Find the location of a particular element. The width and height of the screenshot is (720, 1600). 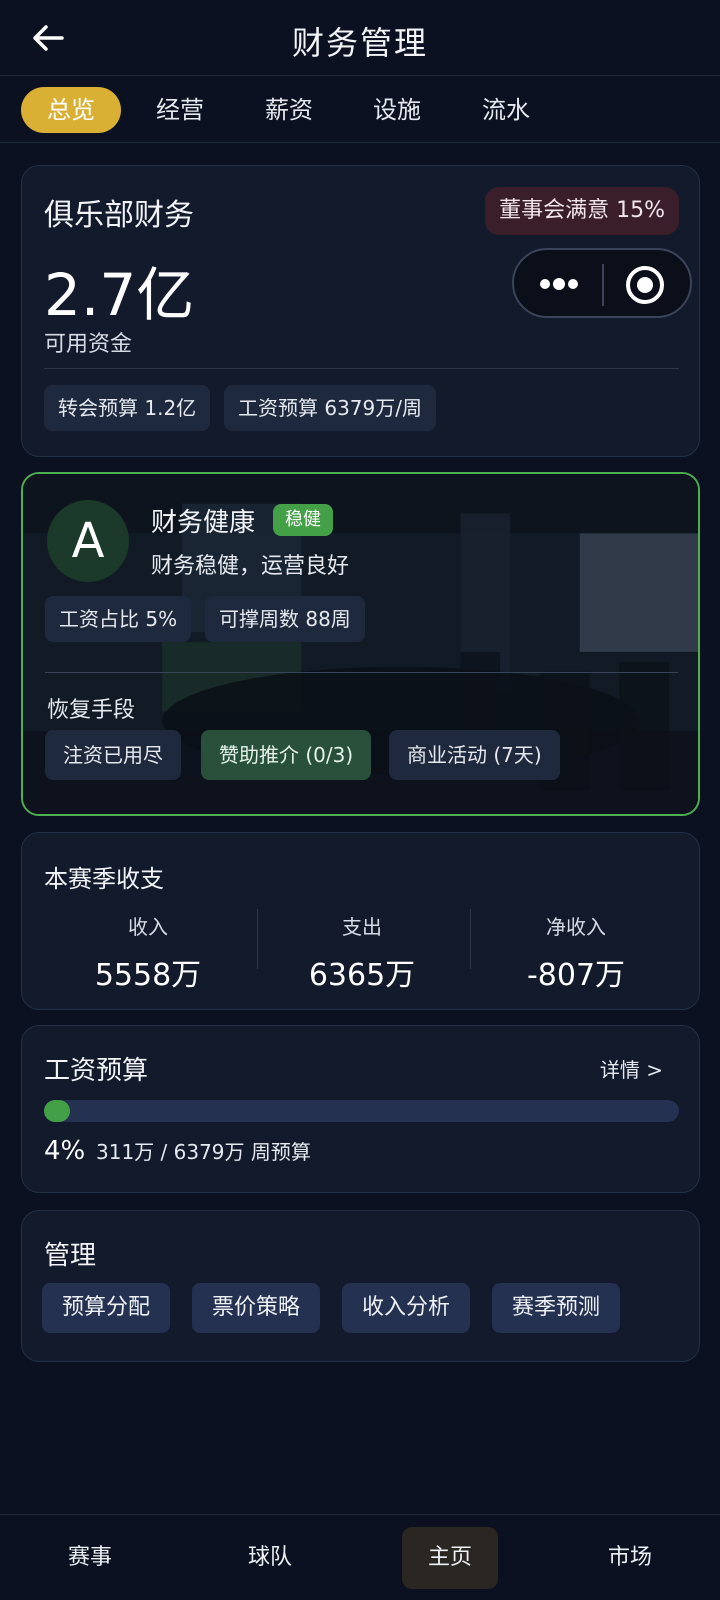

income-value: 5558万 is located at coordinates (148, 975).